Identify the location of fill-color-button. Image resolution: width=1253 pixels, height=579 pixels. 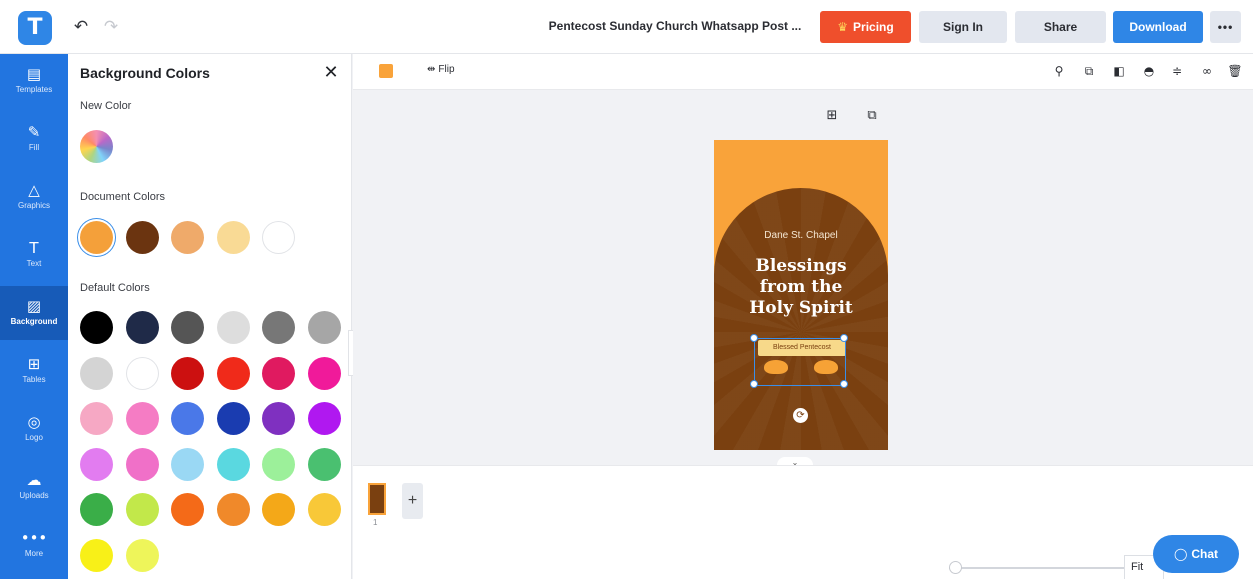
(386, 71).